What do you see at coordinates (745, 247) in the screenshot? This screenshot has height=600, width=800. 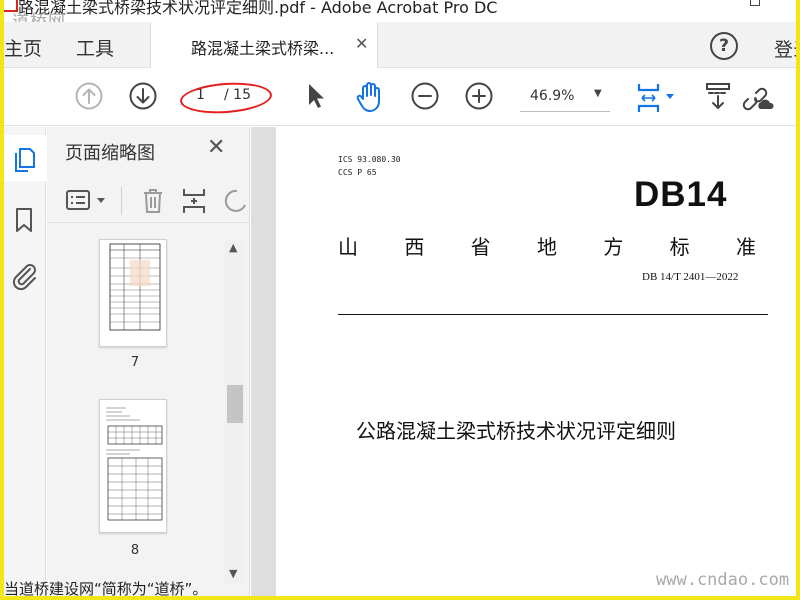 I see `title-char: 准` at bounding box center [745, 247].